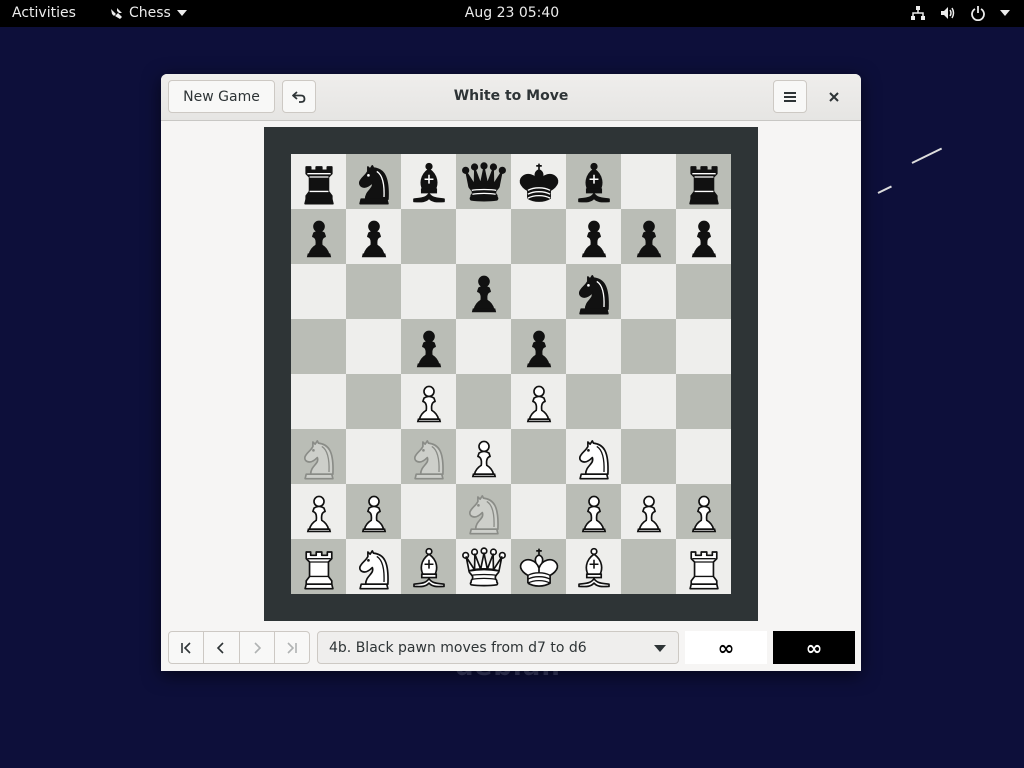 The image size is (1024, 768). What do you see at coordinates (483, 236) in the screenshot?
I see `square-d7` at bounding box center [483, 236].